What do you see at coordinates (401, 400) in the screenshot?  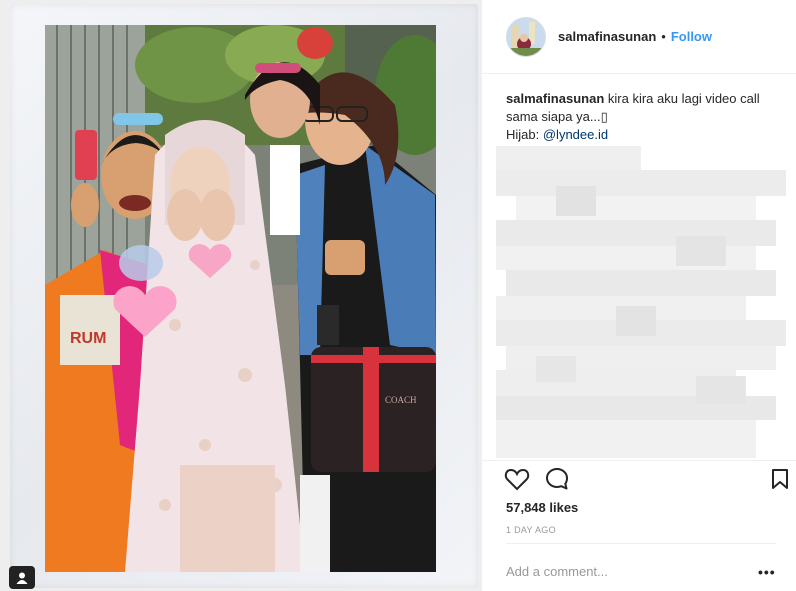 I see `svg-text: COACH` at bounding box center [401, 400].